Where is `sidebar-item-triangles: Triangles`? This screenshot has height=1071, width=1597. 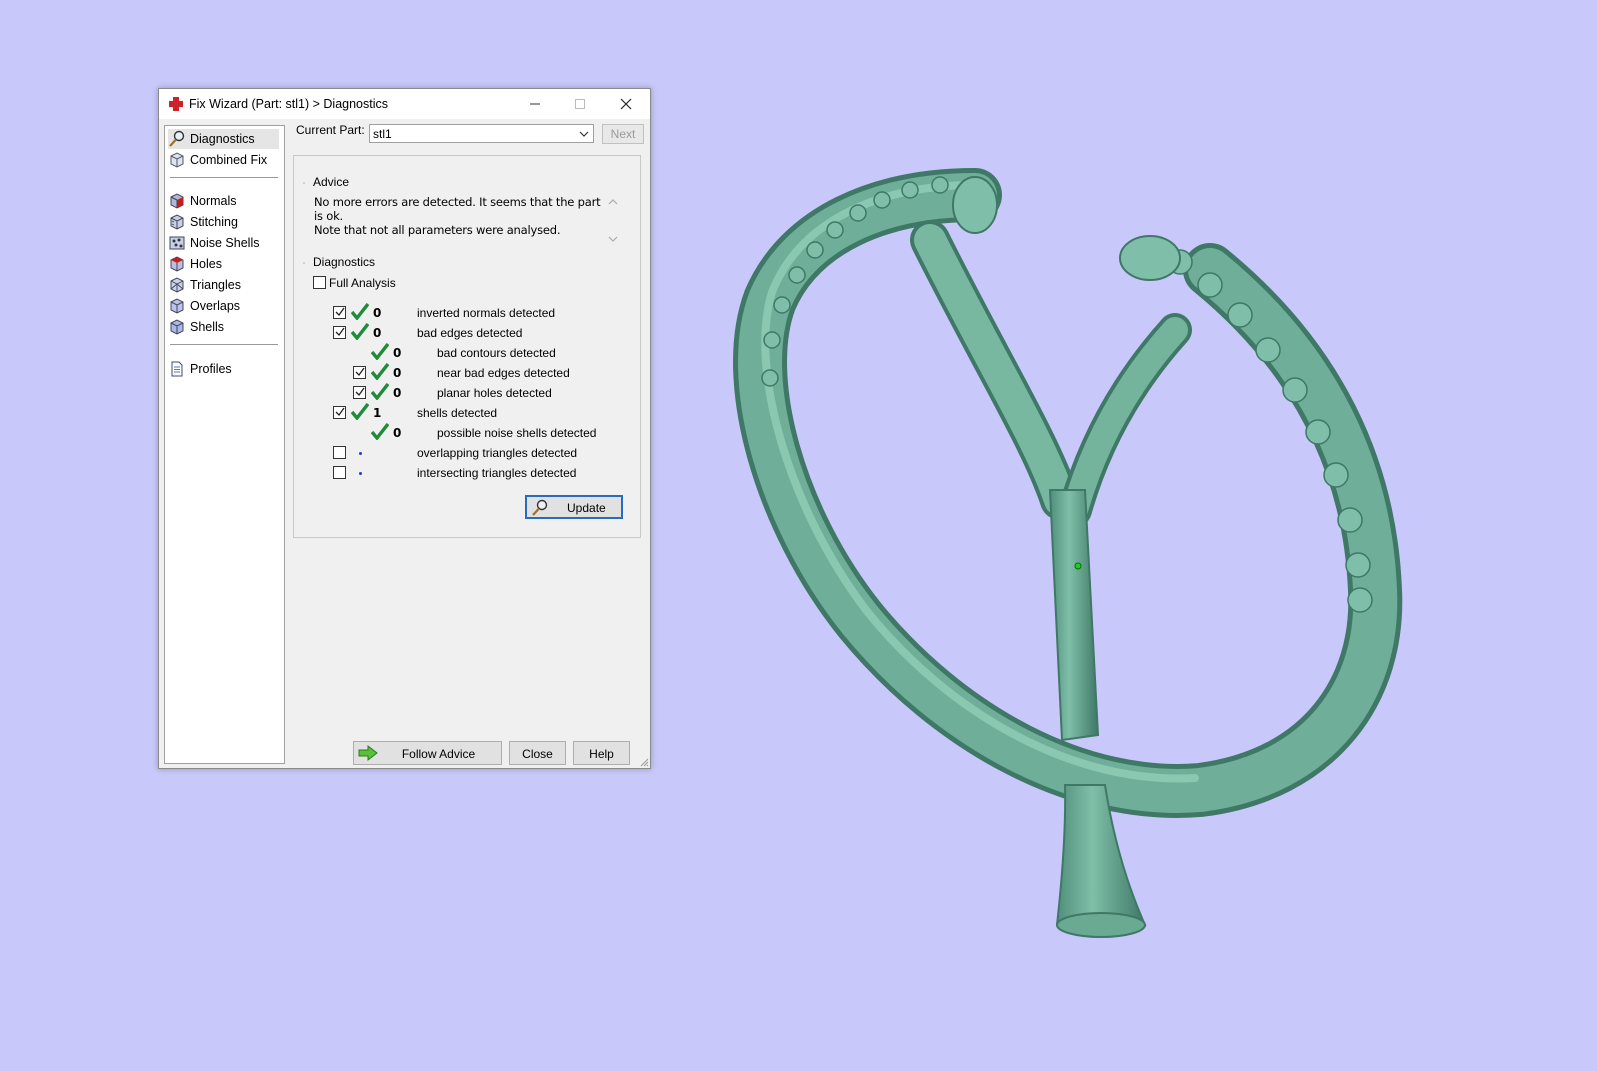
sidebar-item-triangles: Triangles is located at coordinates (223, 285).